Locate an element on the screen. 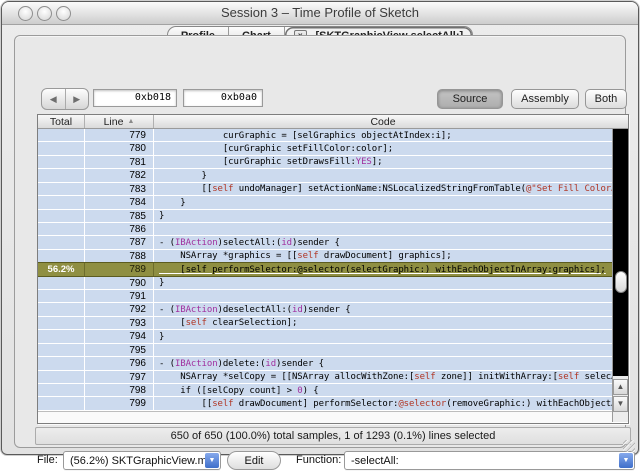  table-row: 796 - (IBAction)delete:(id)sender { is located at coordinates (325, 364).